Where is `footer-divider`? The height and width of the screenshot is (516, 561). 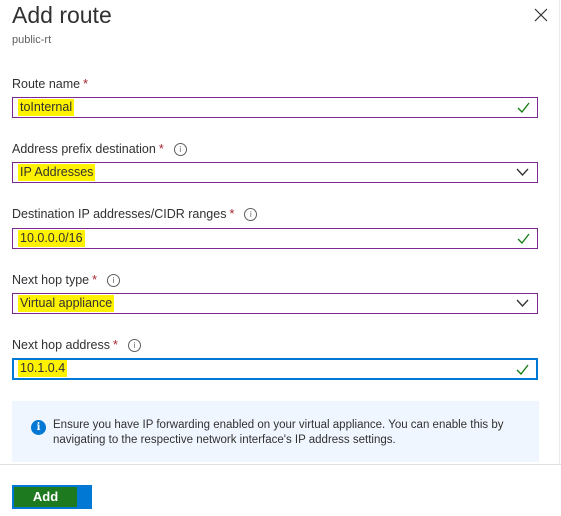 footer-divider is located at coordinates (280, 464).